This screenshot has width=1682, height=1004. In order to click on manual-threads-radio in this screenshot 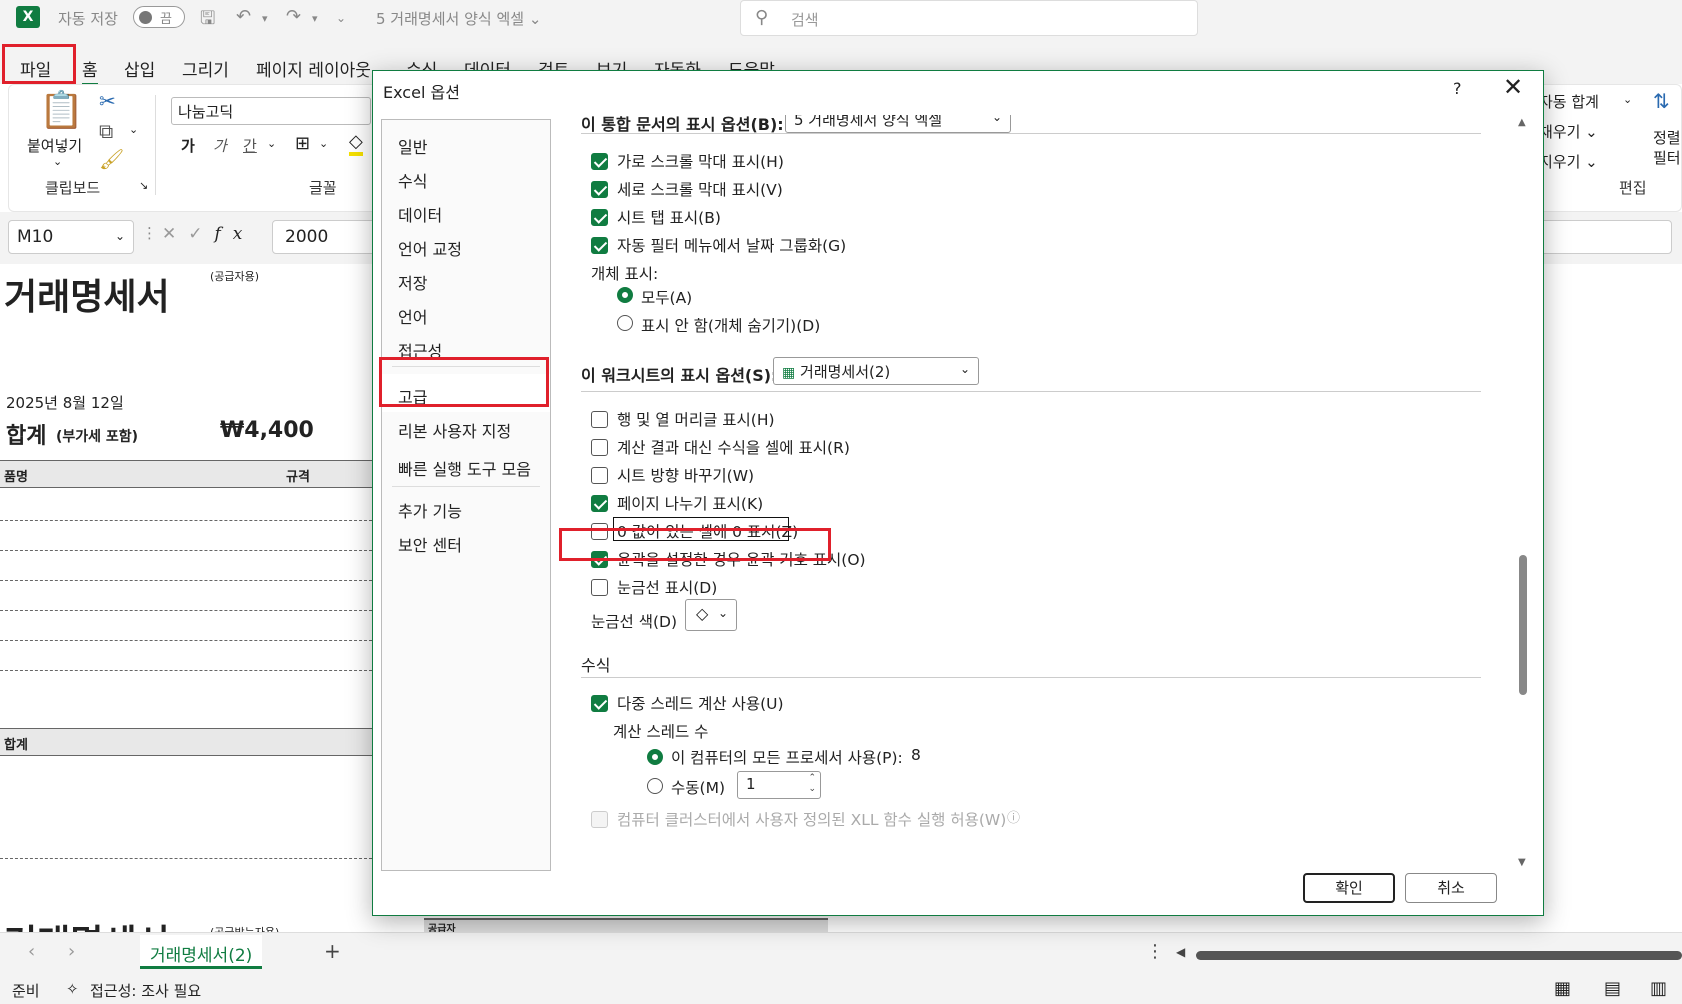, I will do `click(655, 786)`.